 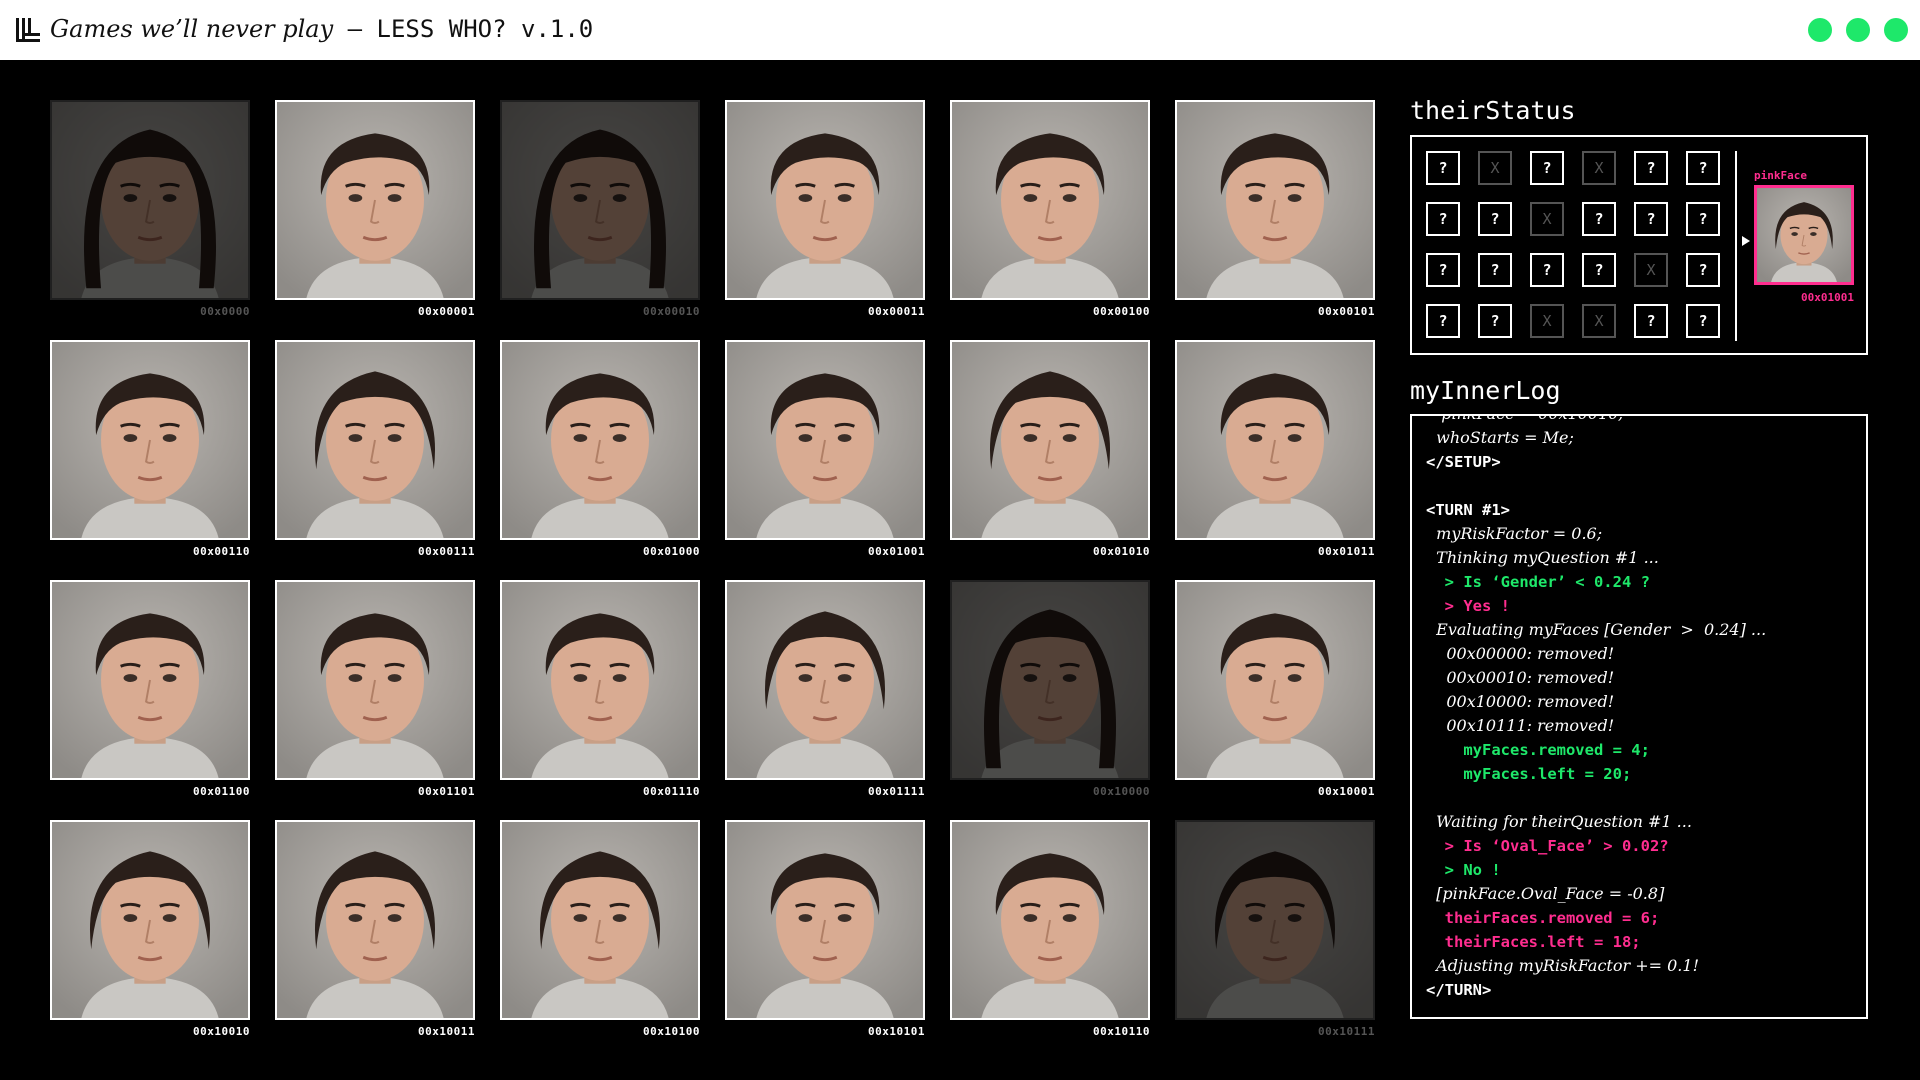 What do you see at coordinates (896, 1031) in the screenshot?
I see `face-id-label: 00x10101` at bounding box center [896, 1031].